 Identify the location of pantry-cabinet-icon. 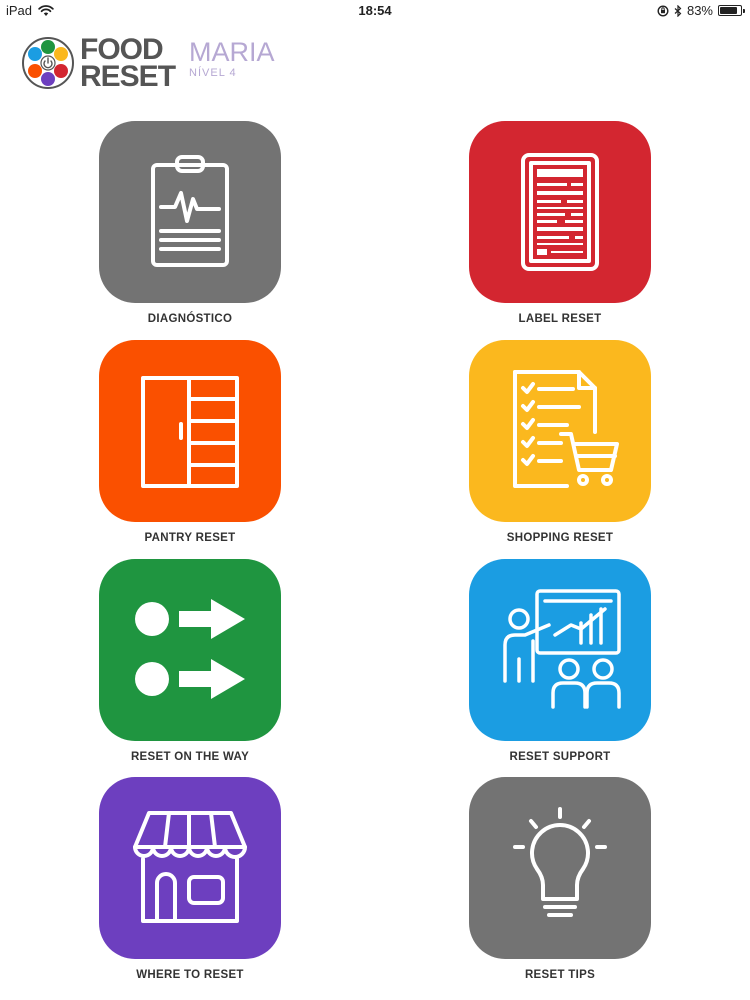
(190, 432).